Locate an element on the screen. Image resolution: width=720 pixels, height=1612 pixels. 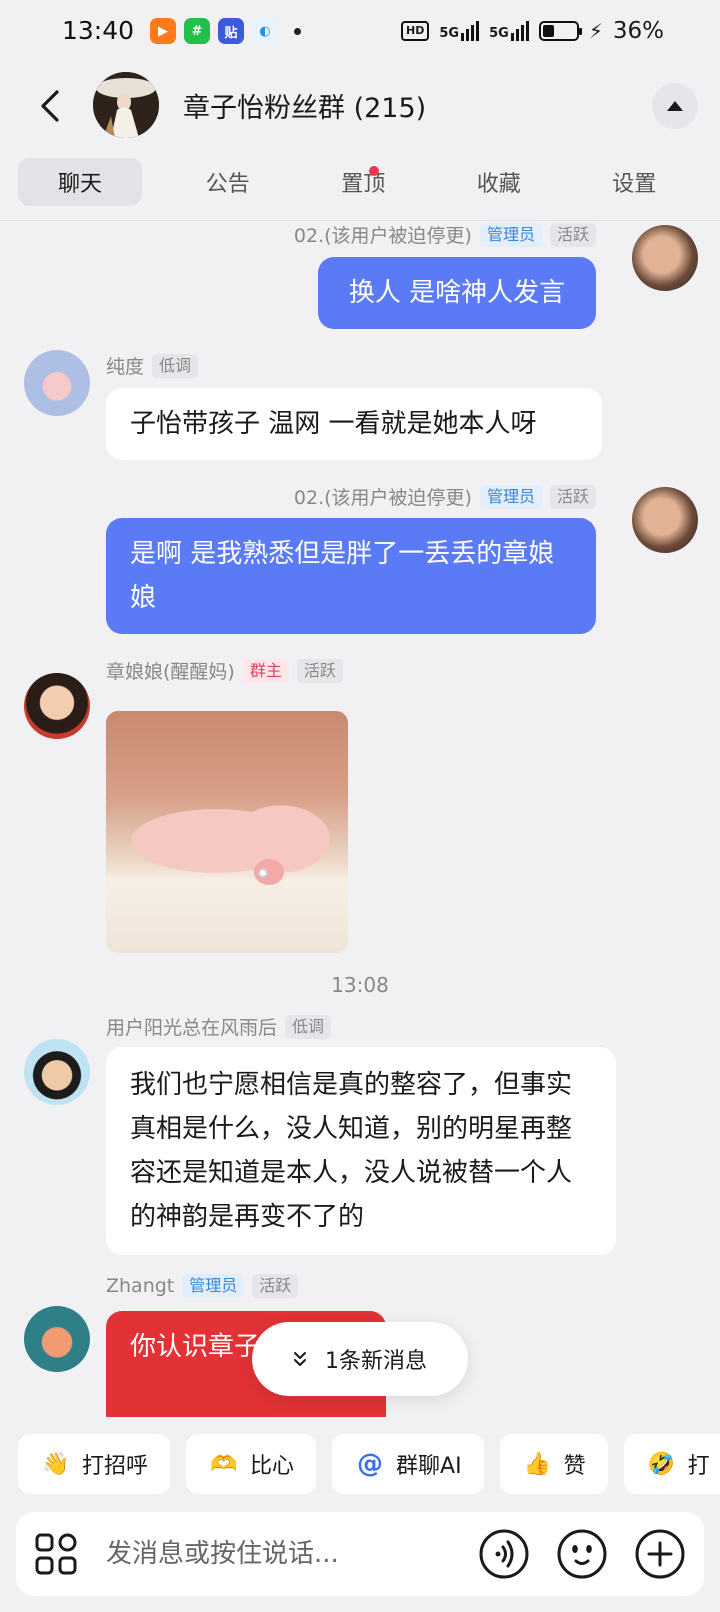
owner-badge: 群主 is located at coordinates (265, 670).